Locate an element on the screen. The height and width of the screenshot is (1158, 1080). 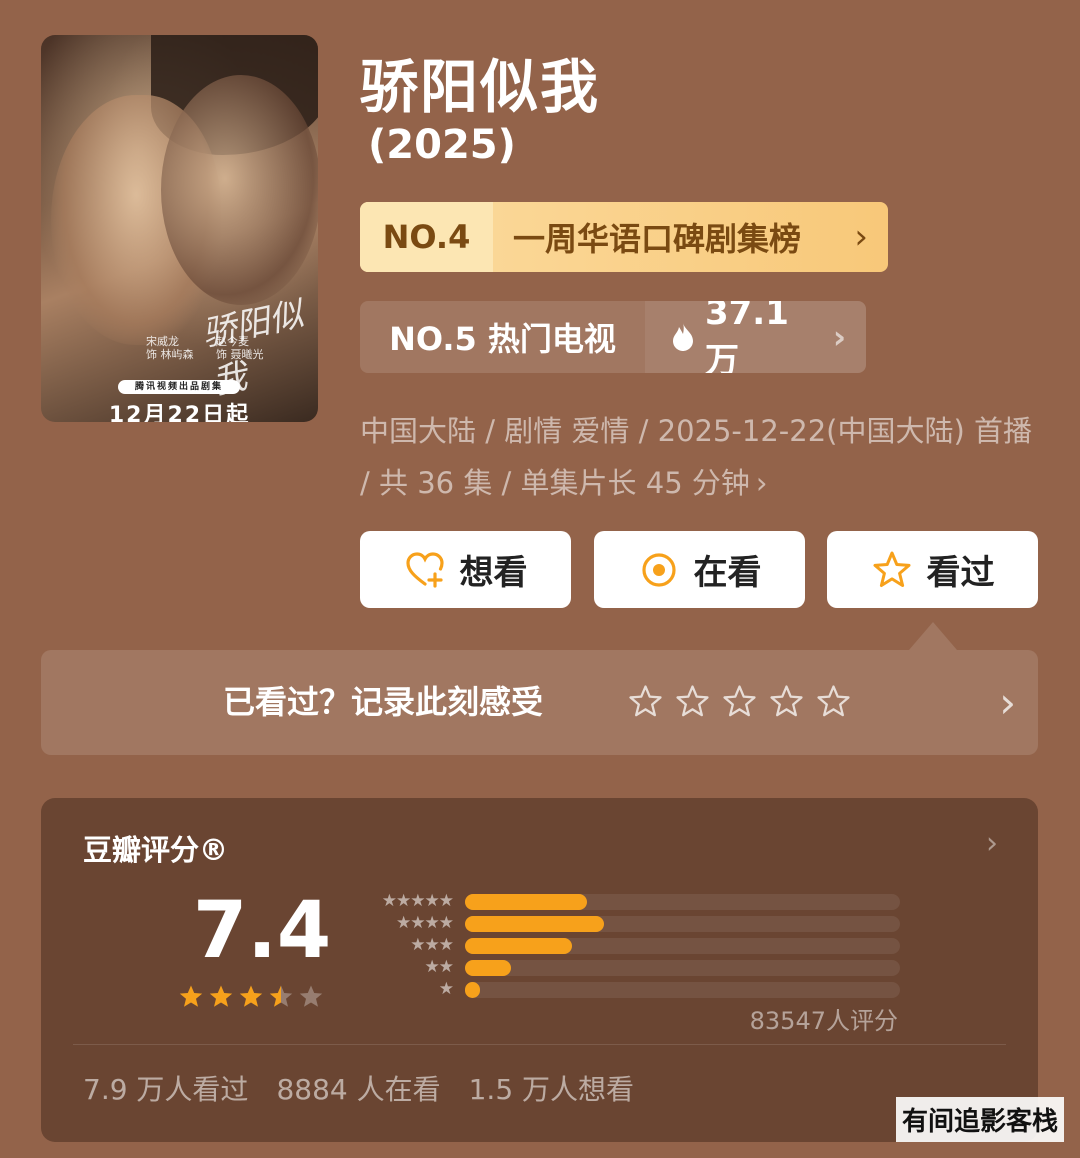
hot-badge: NO.5 热门电视 37.1万 › is located at coordinates (613, 337).